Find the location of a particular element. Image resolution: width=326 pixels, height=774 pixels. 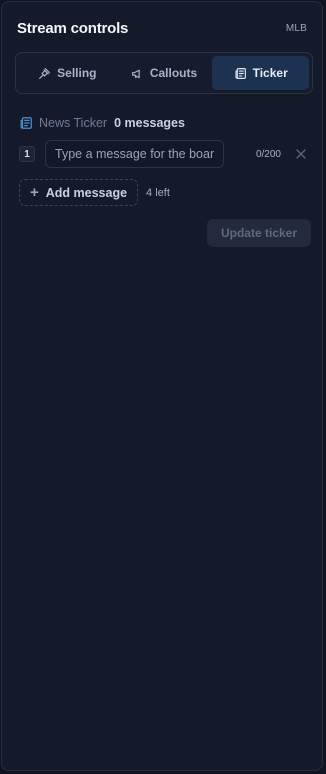

tab-ticker: Ticker is located at coordinates (261, 73).